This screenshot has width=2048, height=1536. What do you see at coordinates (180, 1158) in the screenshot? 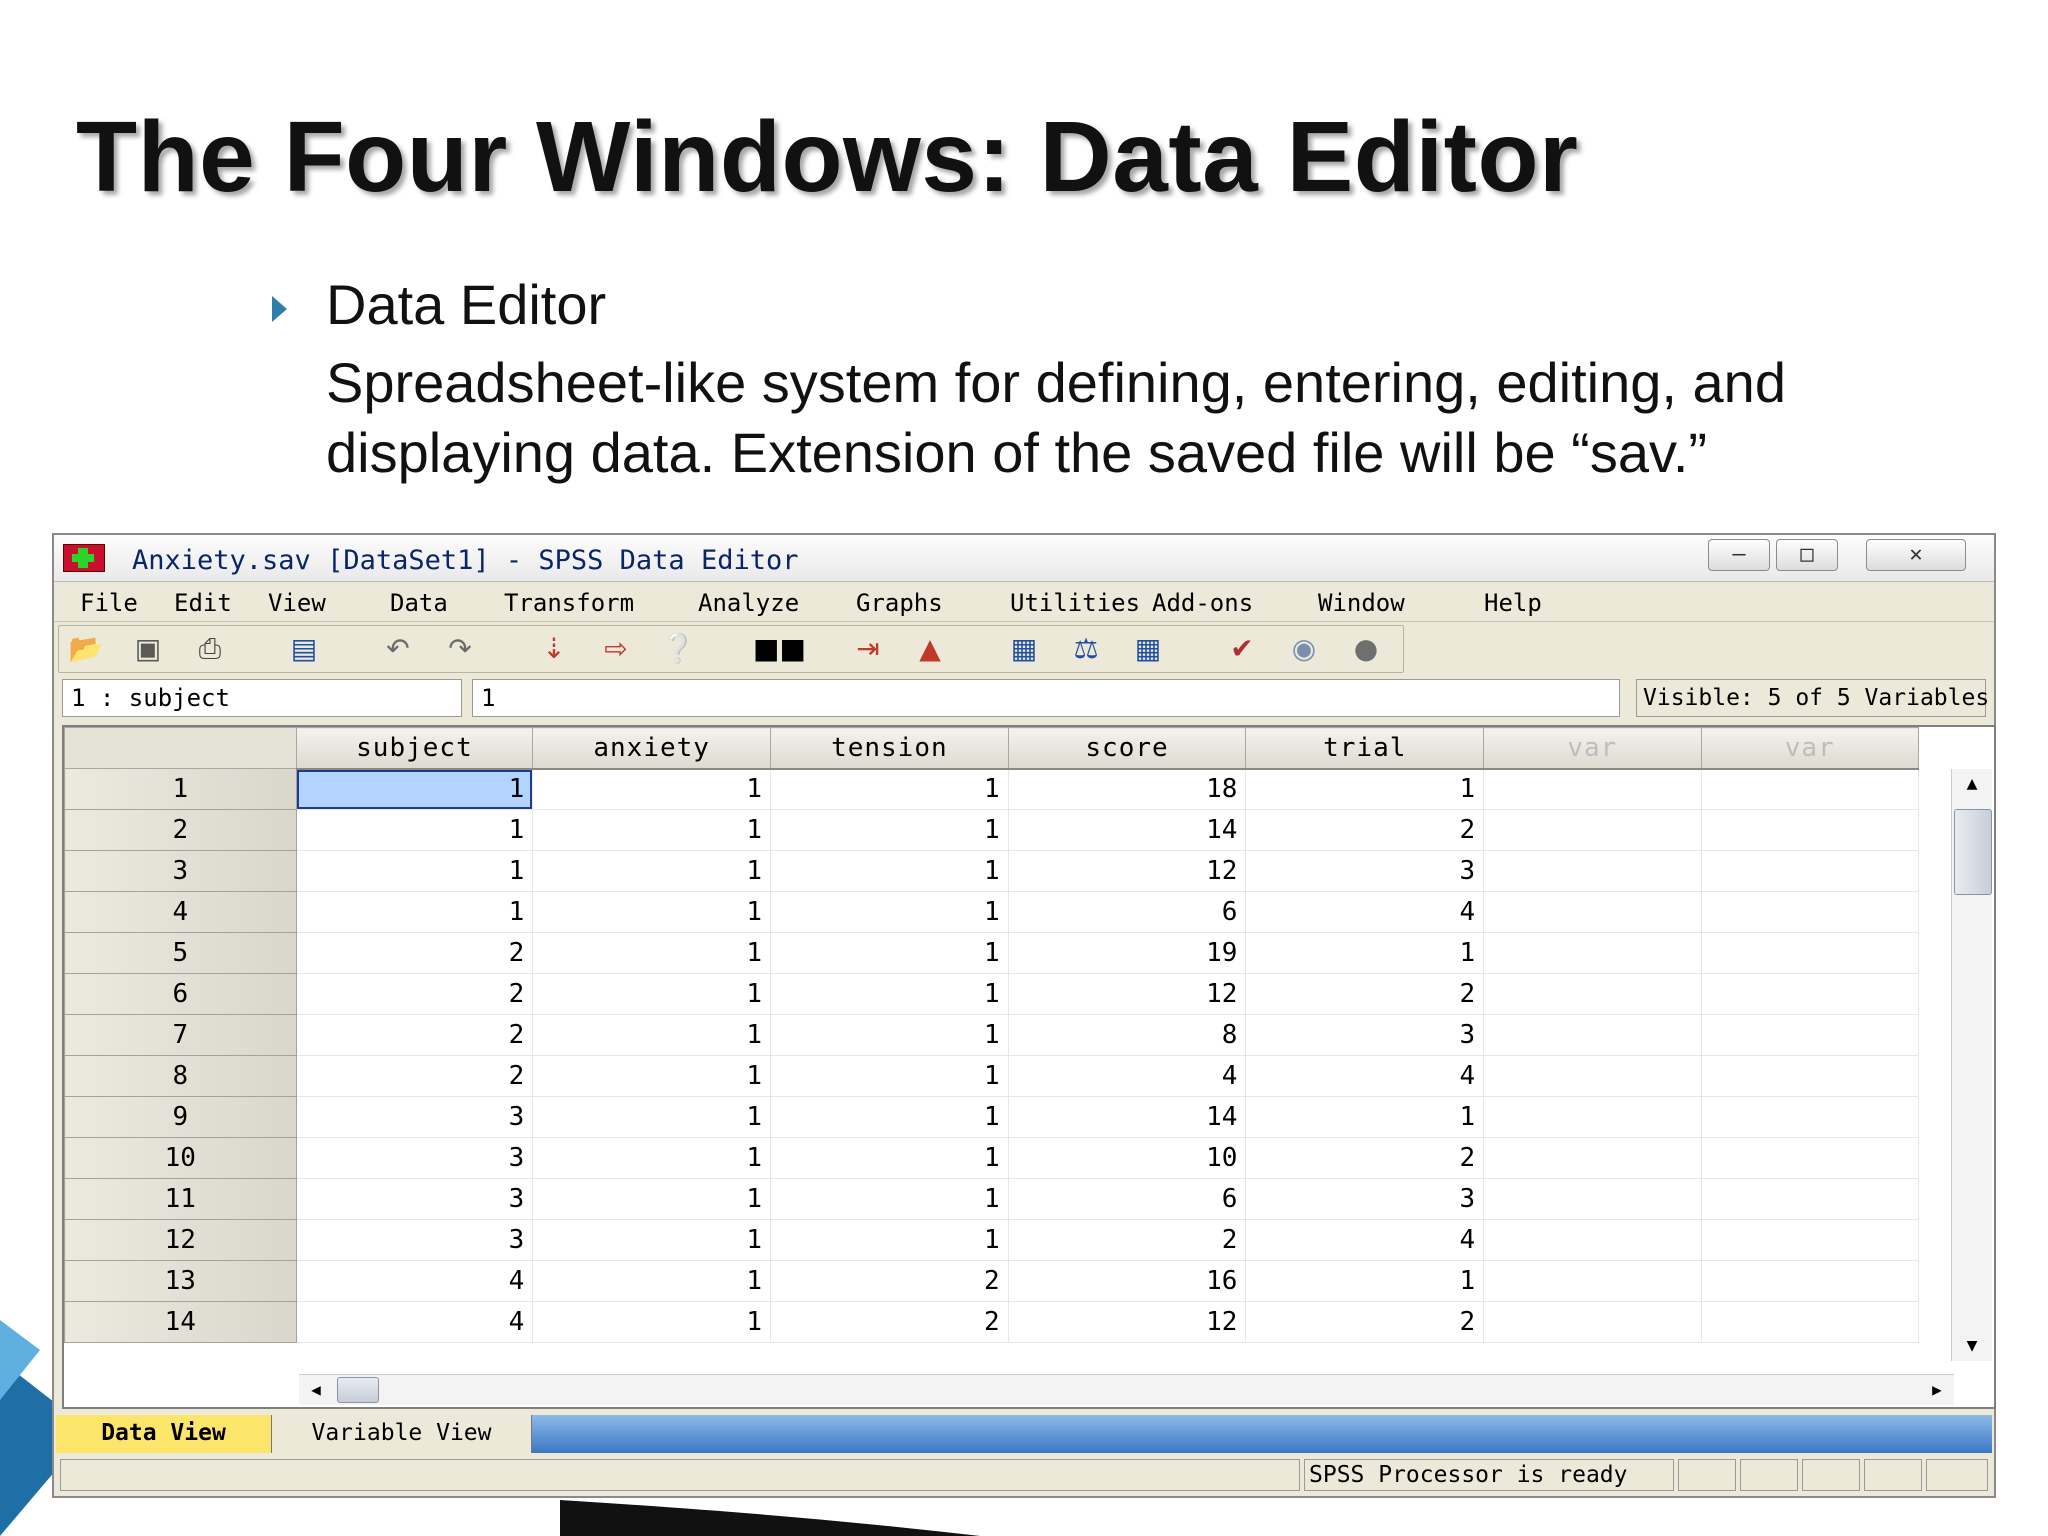
I see `row-number: 10` at bounding box center [180, 1158].